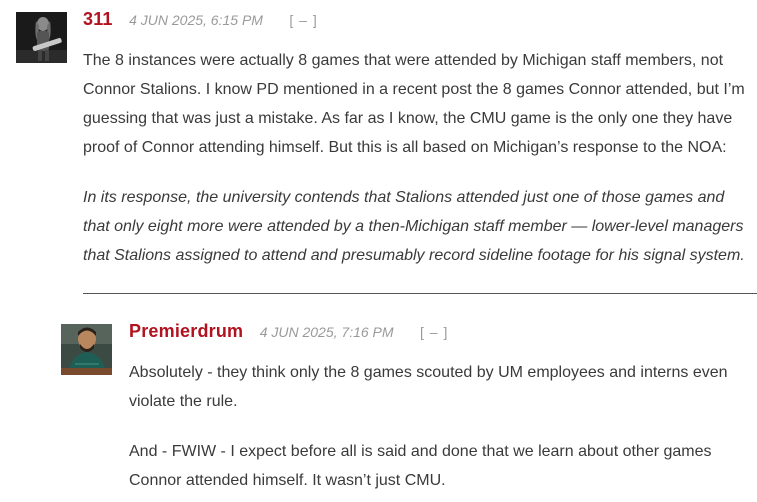  I want to click on comment-meta: Premierdrum 4 JUN 2025, 7:16 PM [ – ], so click(288, 331).